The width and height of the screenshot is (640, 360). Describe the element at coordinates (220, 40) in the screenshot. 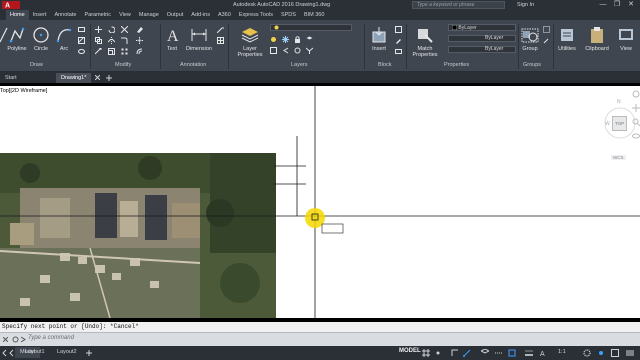

I see `table-icon` at that location.